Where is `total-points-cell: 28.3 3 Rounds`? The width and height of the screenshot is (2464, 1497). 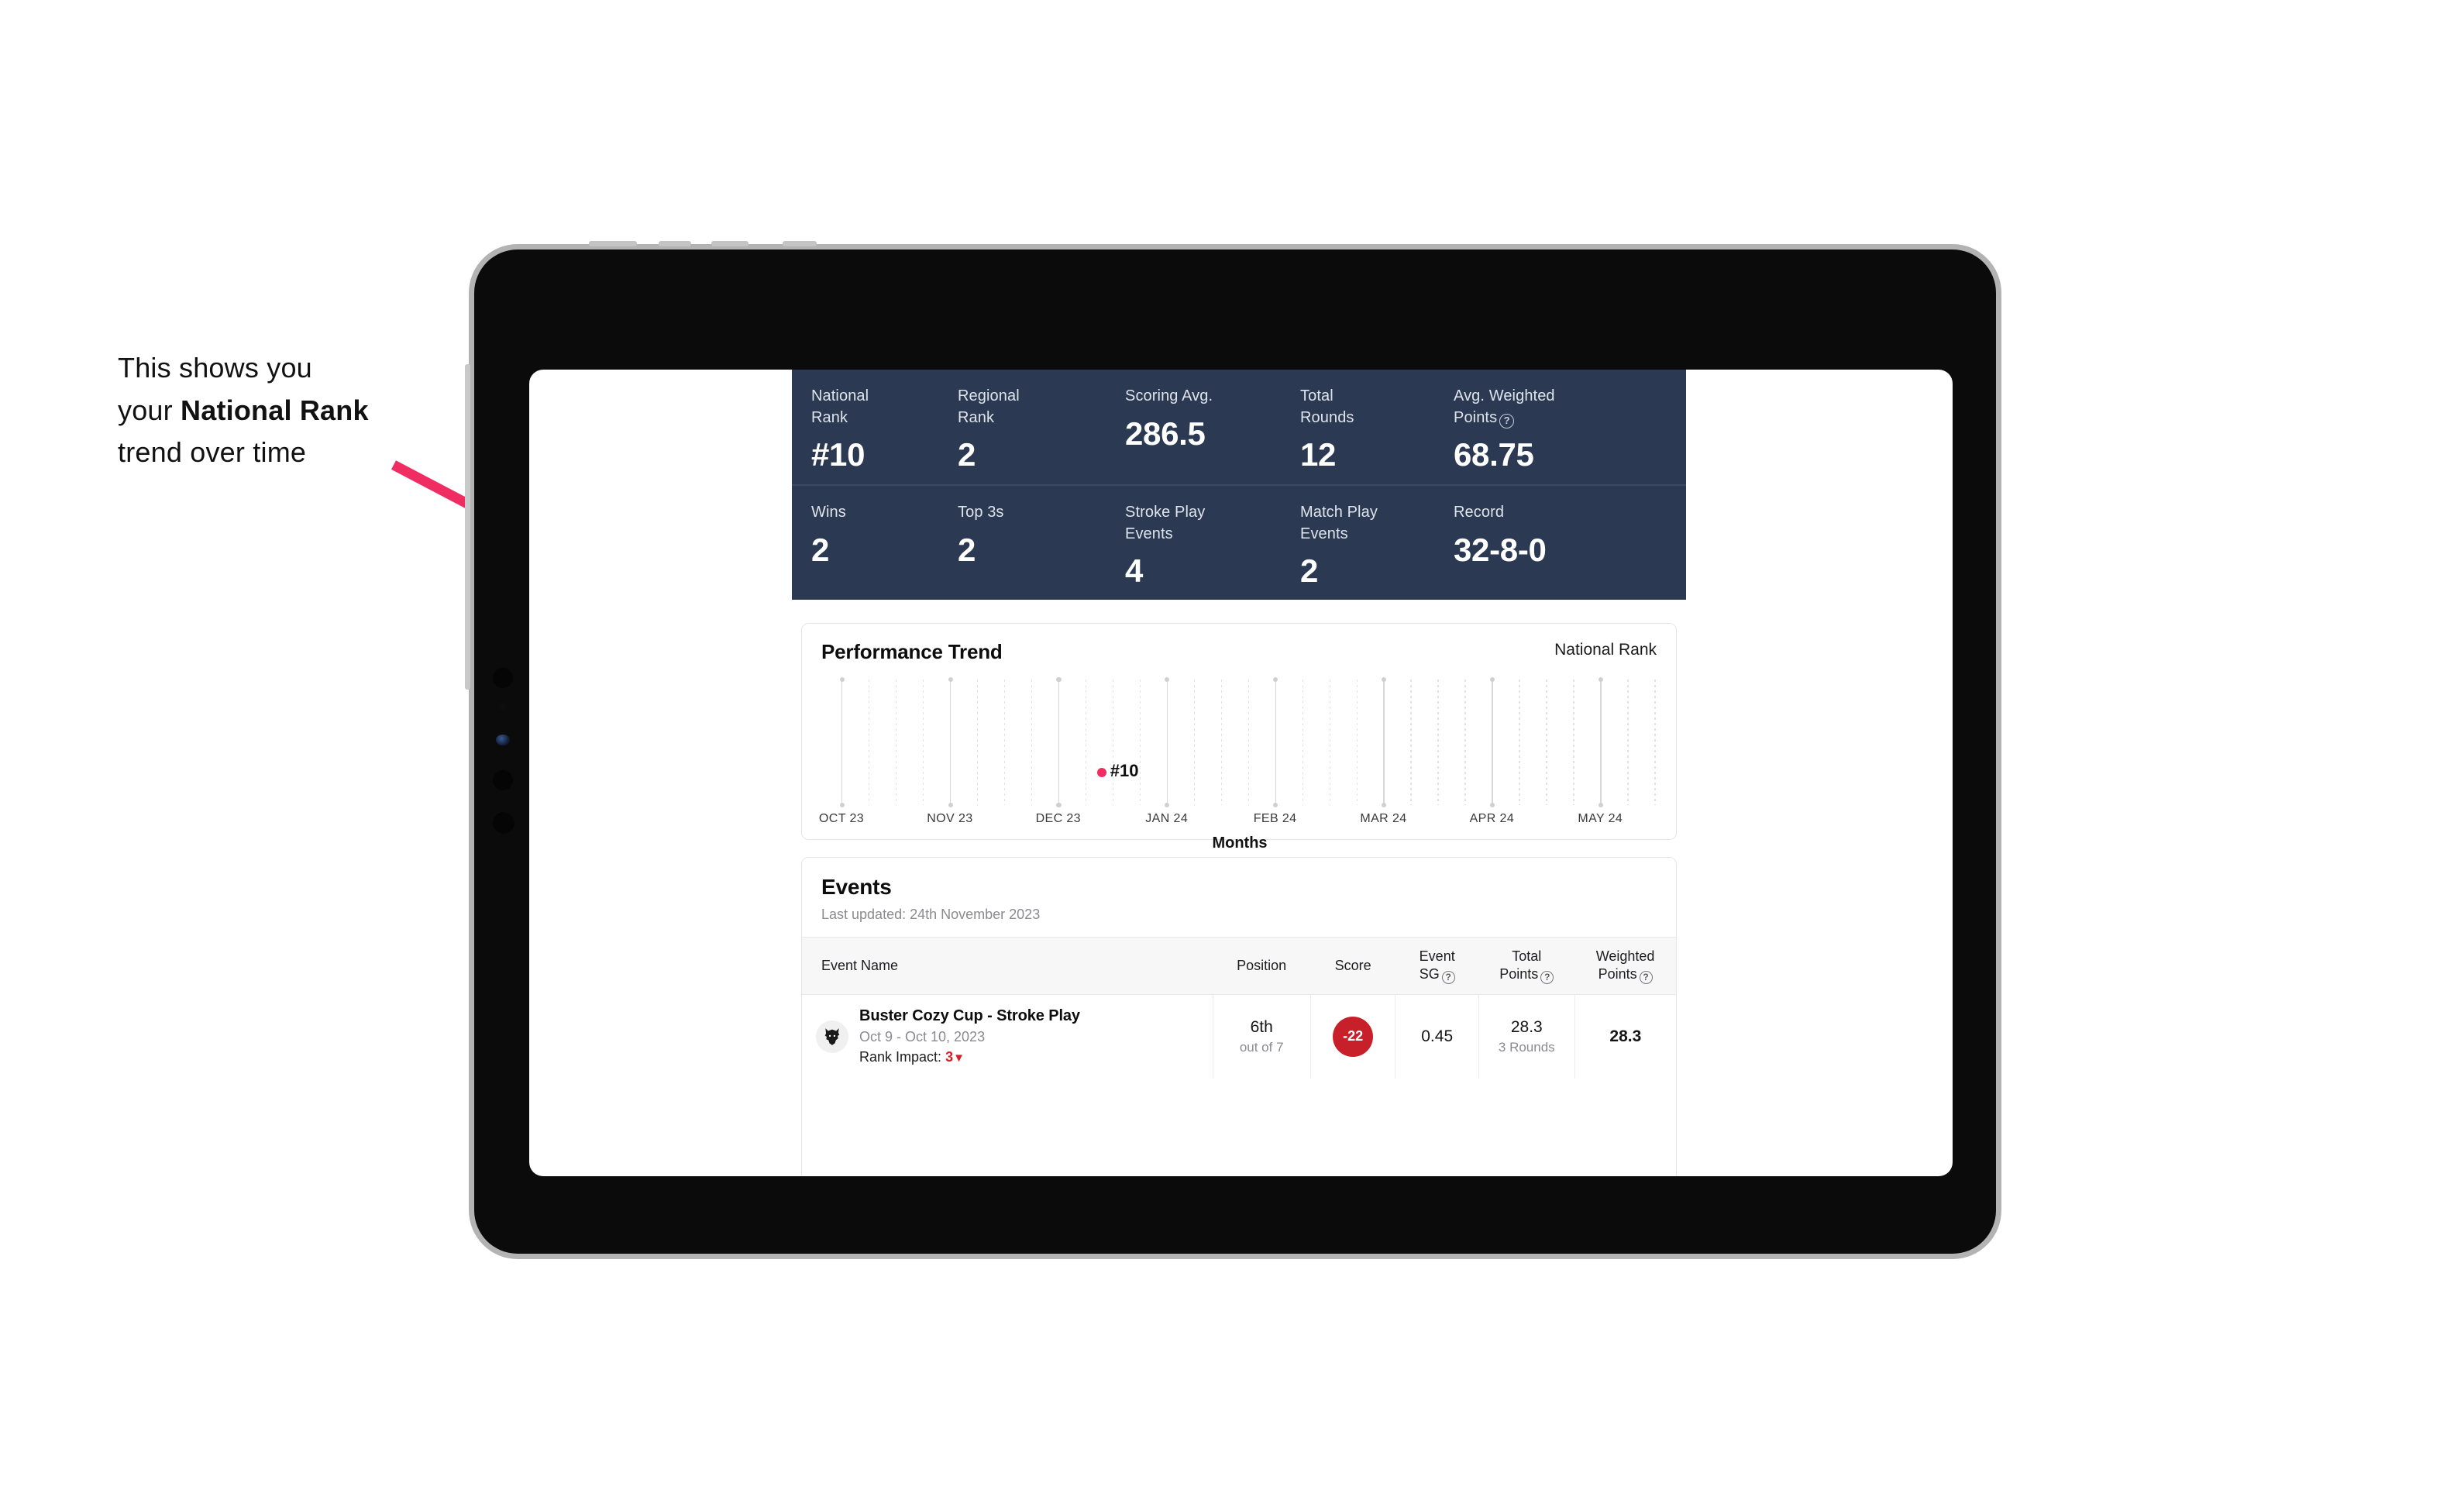
total-points-cell: 28.3 3 Rounds is located at coordinates (1526, 1036).